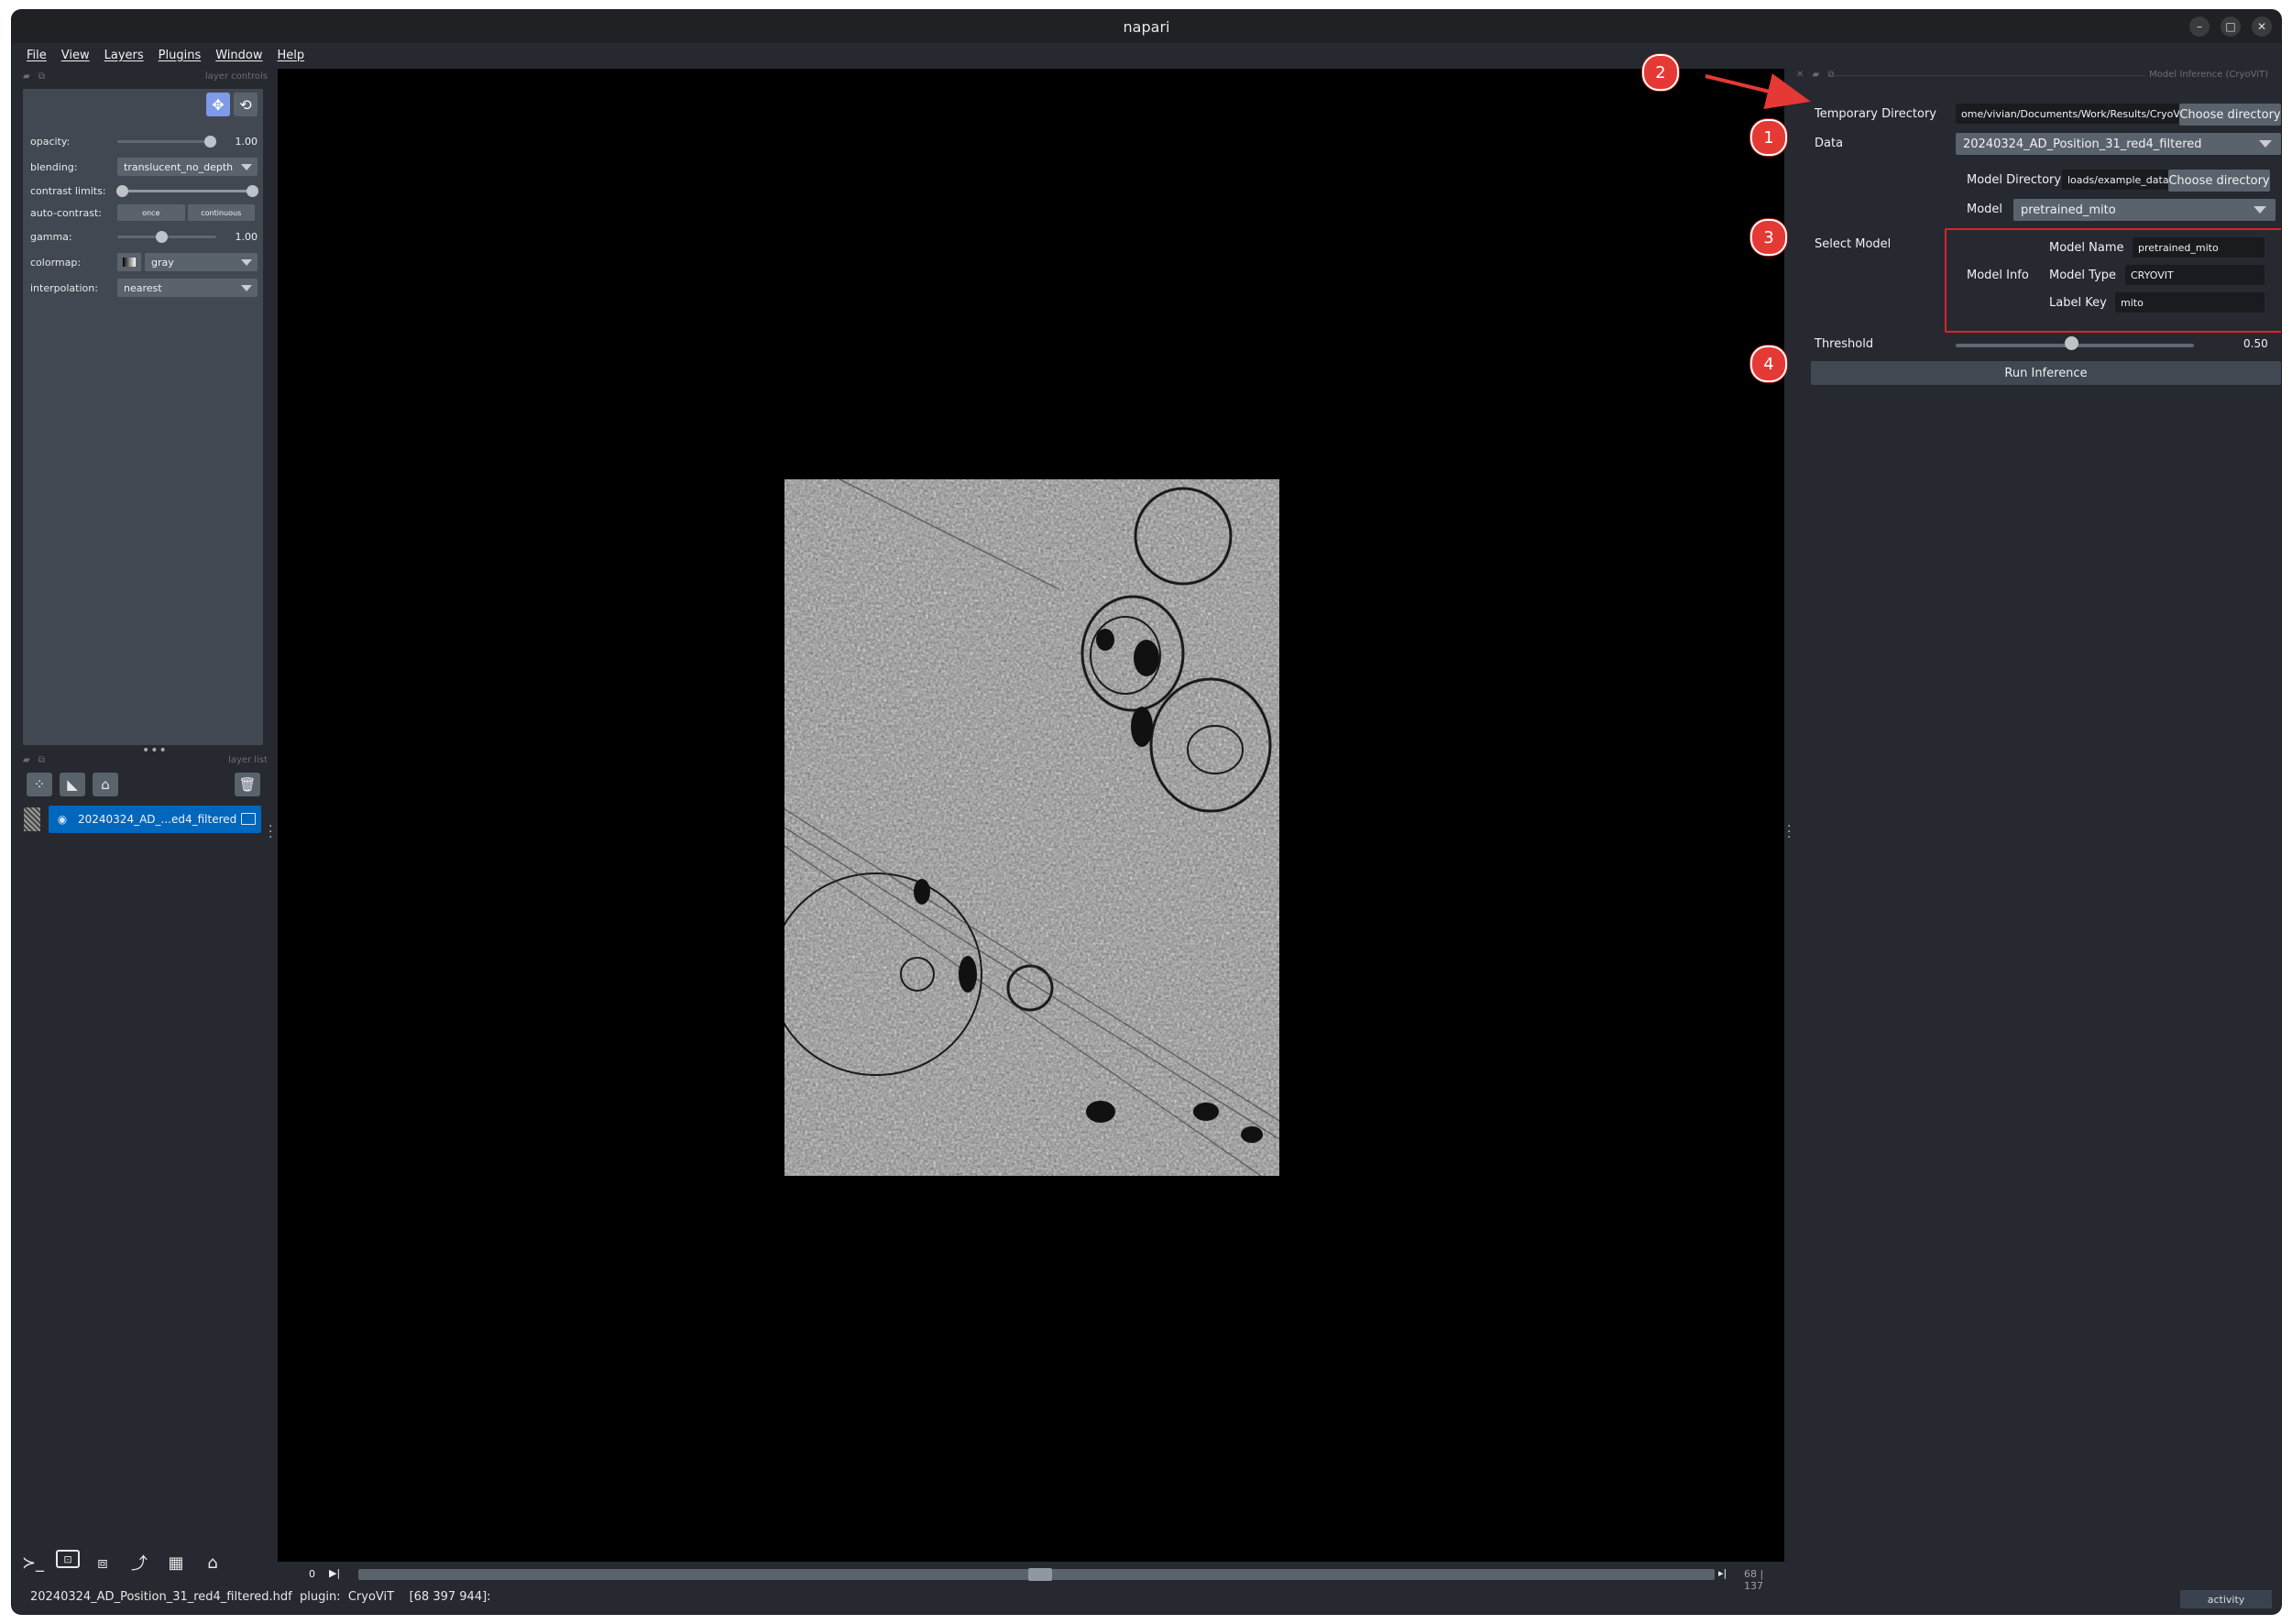 The width and height of the screenshot is (2292, 1624). What do you see at coordinates (51, 236) in the screenshot?
I see `gamma-label: gamma:` at bounding box center [51, 236].